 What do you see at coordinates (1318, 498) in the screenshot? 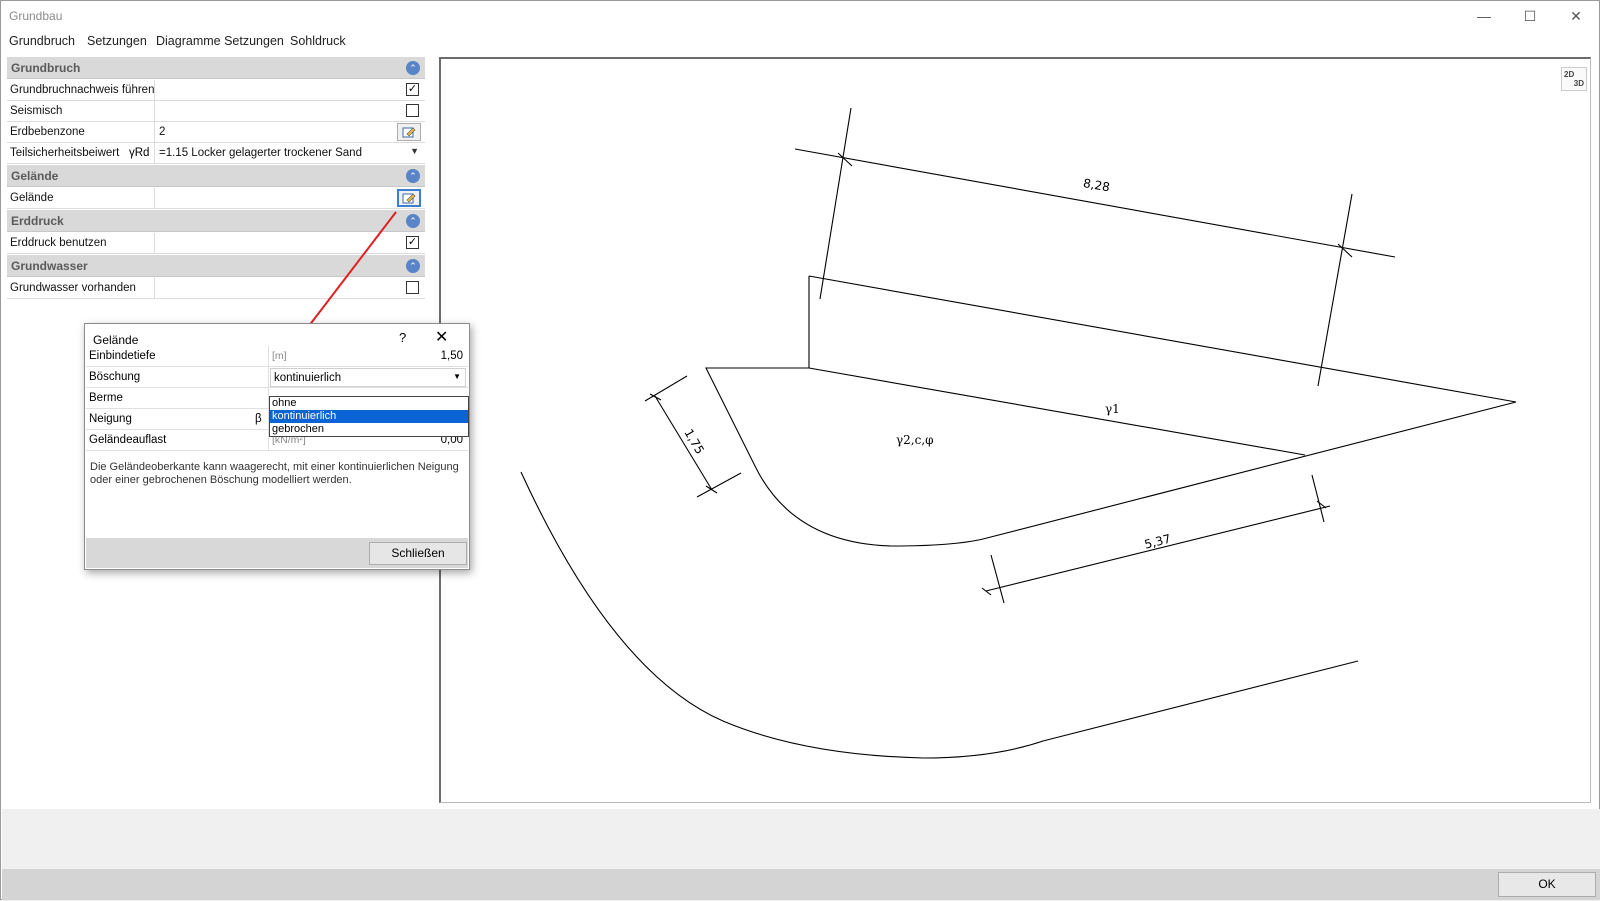
I see `dim-bottom-ext-right` at bounding box center [1318, 498].